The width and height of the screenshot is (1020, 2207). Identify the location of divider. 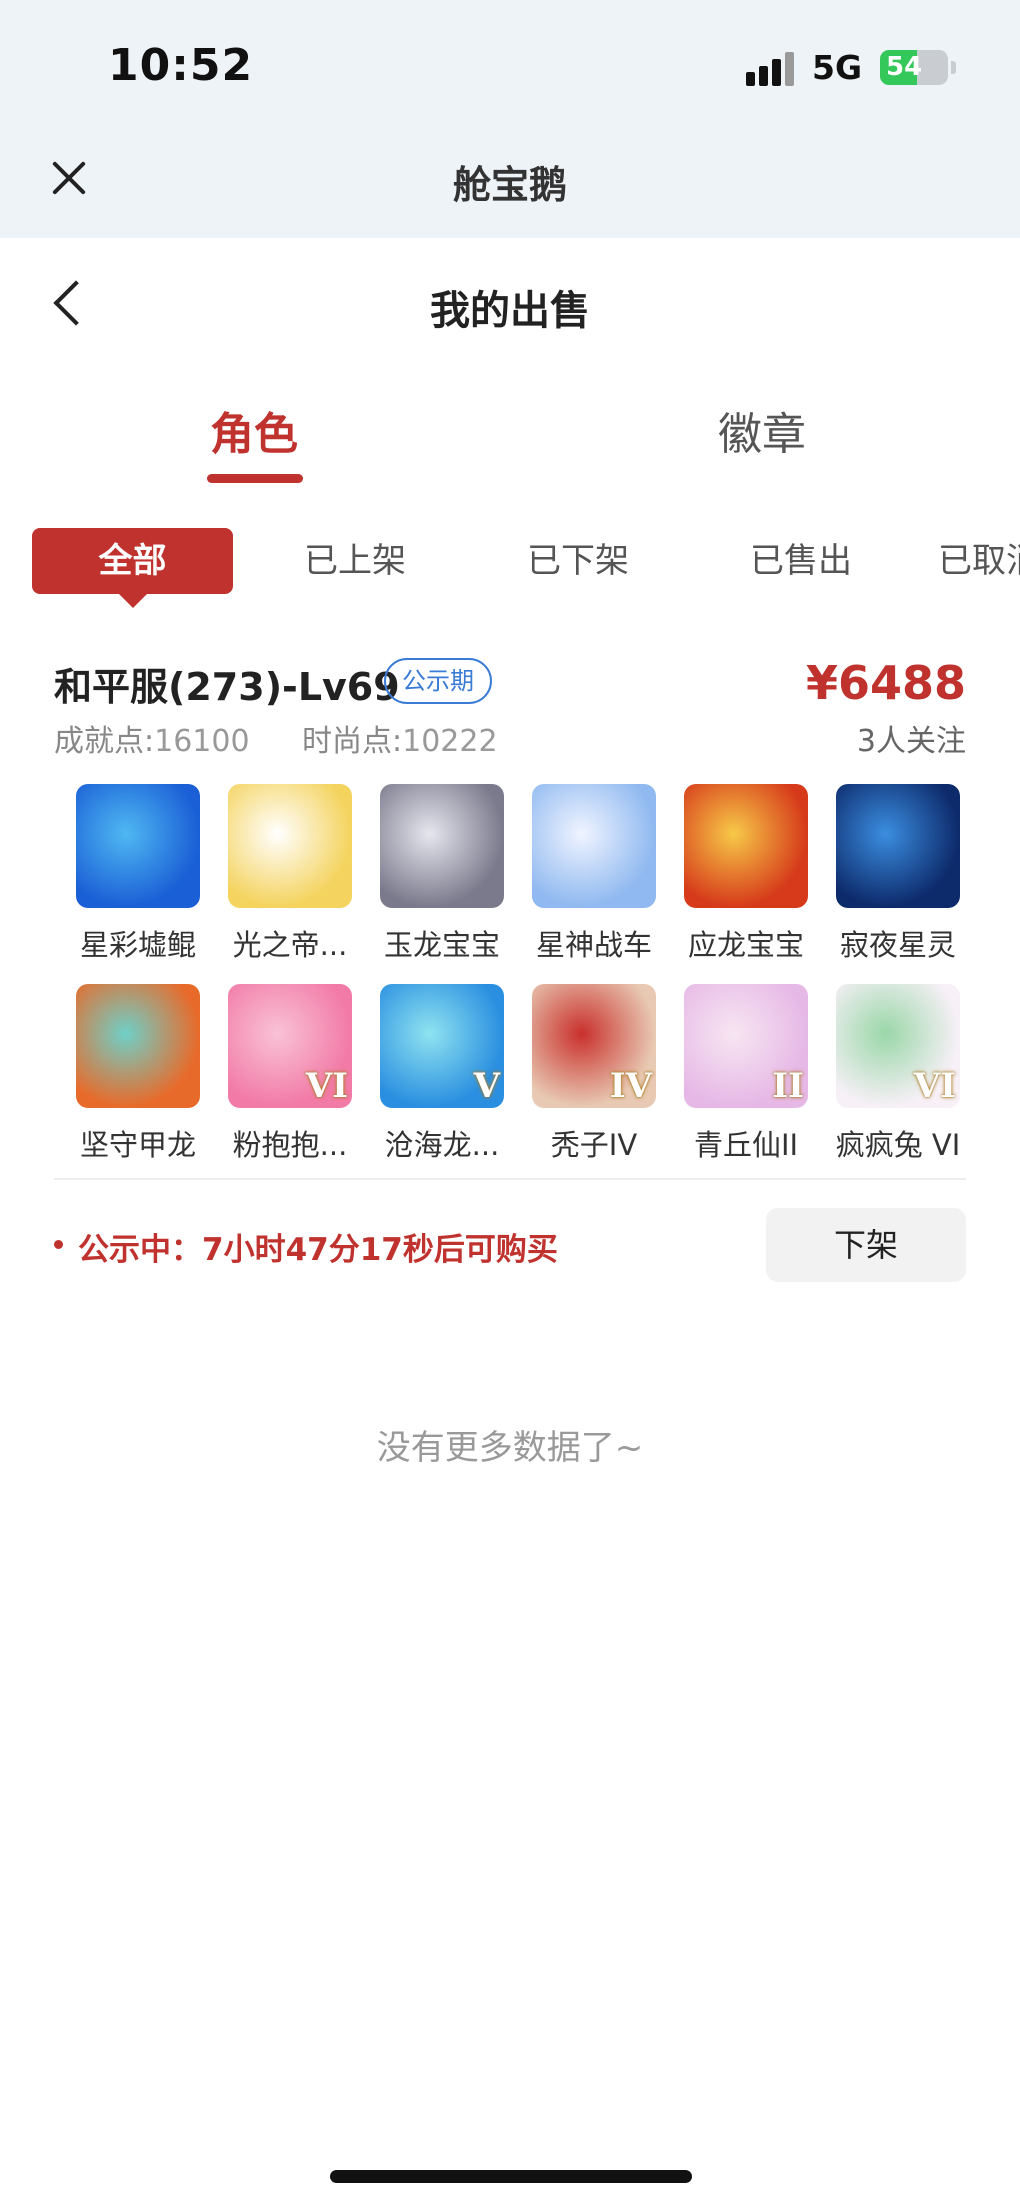
(510, 1179).